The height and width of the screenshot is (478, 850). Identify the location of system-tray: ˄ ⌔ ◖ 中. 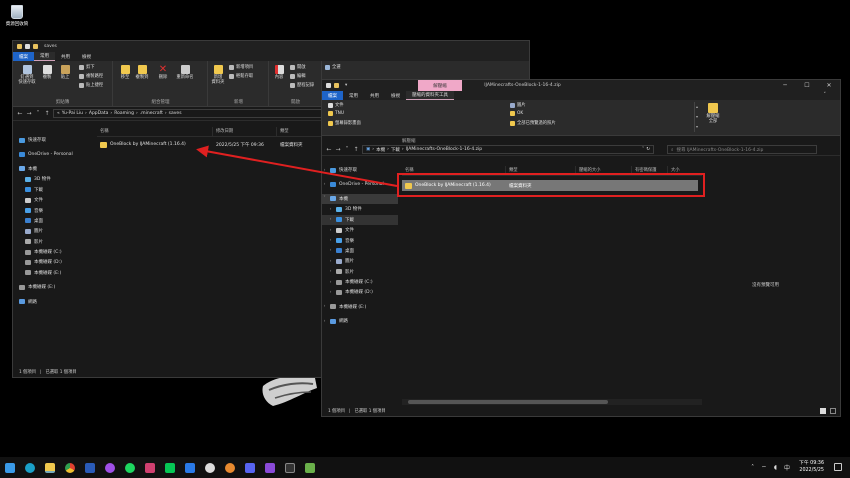
(770, 467).